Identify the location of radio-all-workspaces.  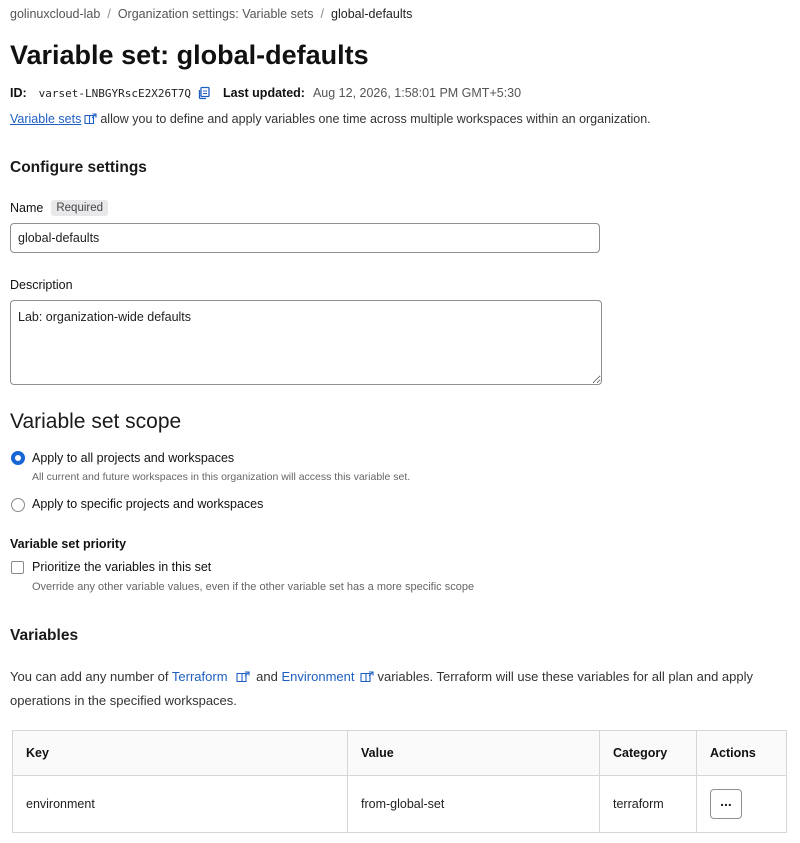
(18, 458).